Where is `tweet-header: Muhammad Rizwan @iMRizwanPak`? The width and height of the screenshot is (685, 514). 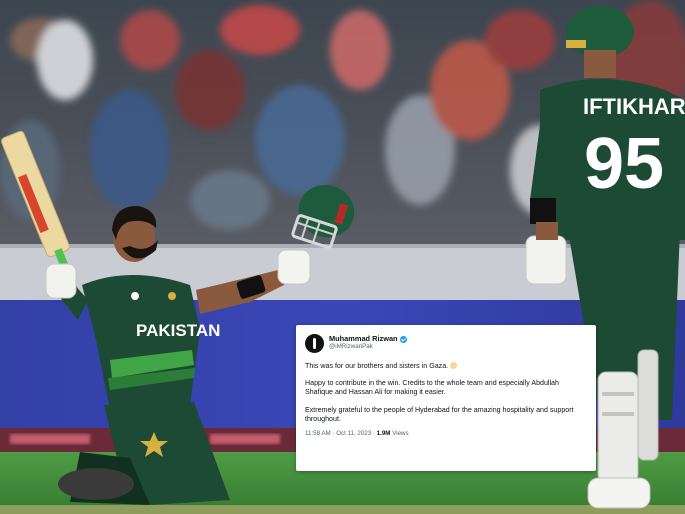 tweet-header: Muhammad Rizwan @iMRizwanPak is located at coordinates (446, 343).